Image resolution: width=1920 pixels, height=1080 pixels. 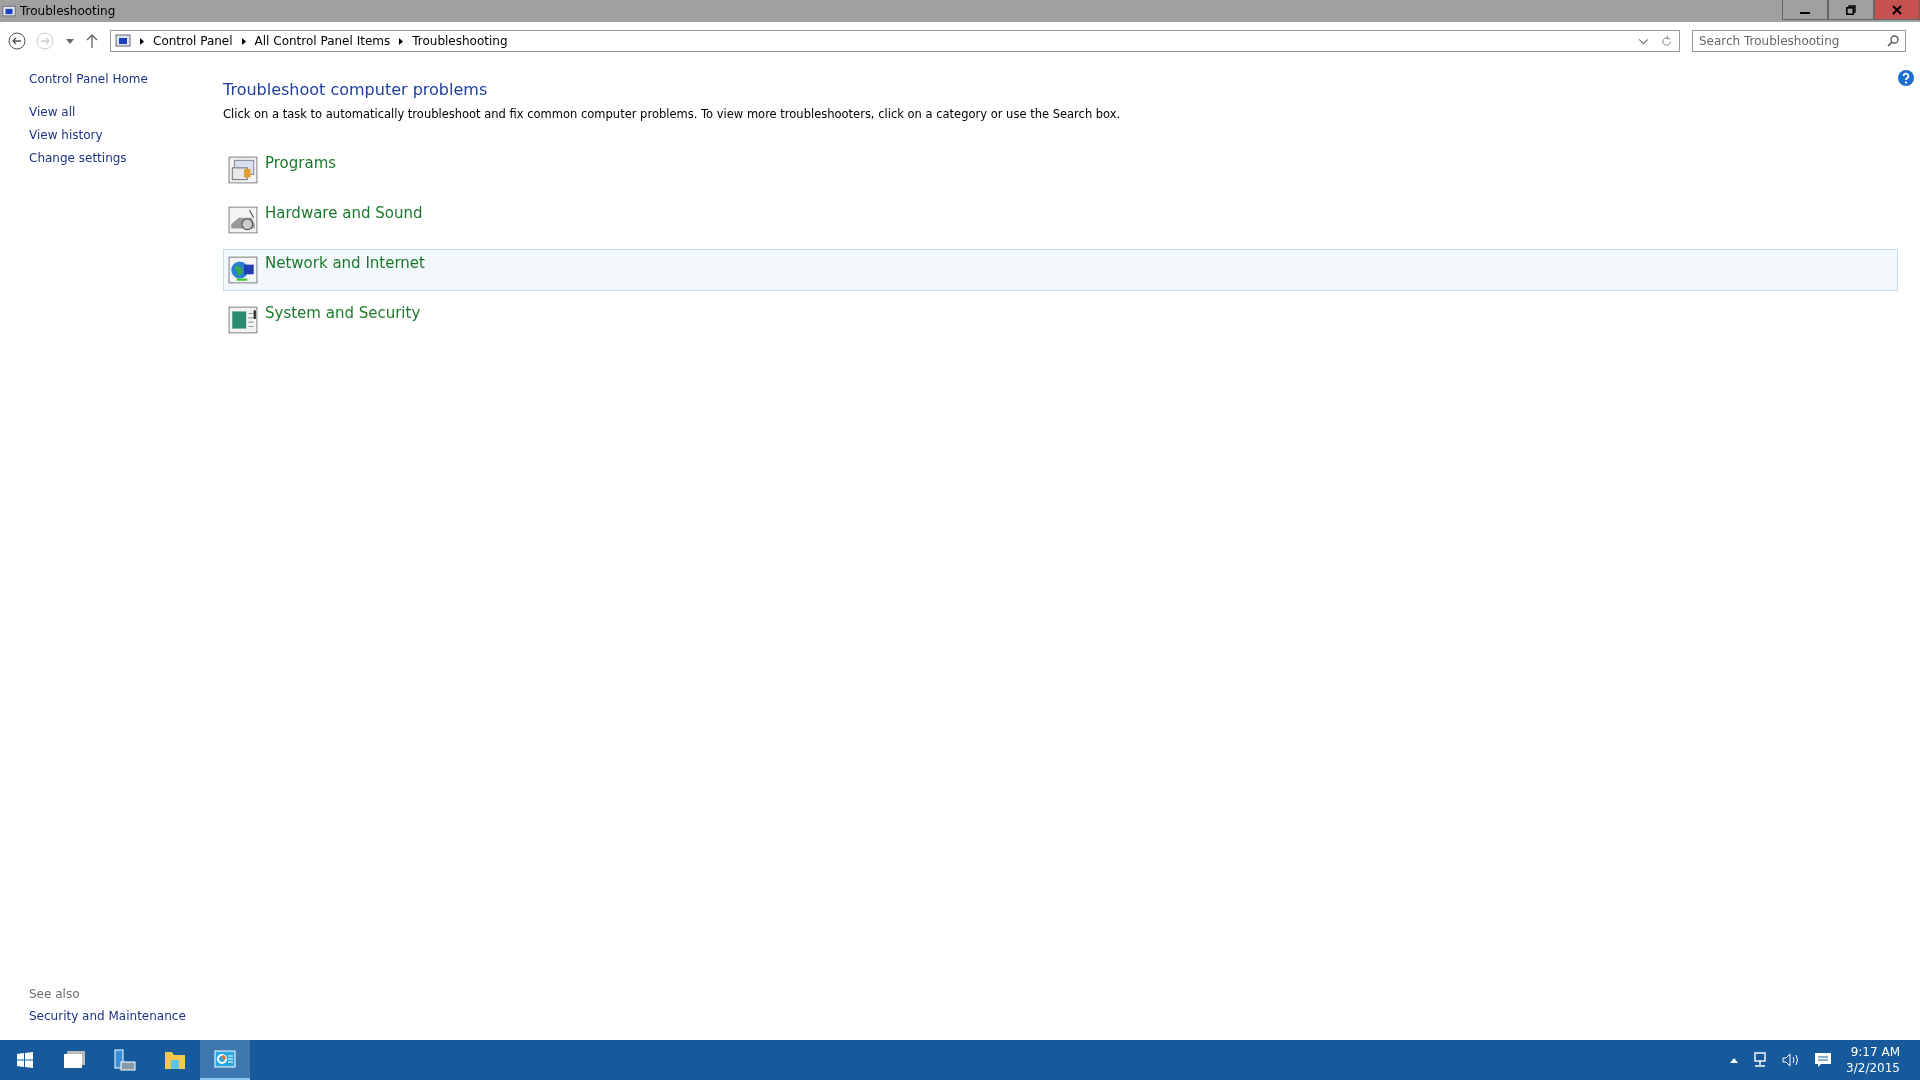 I want to click on window-icon, so click(x=9, y=11).